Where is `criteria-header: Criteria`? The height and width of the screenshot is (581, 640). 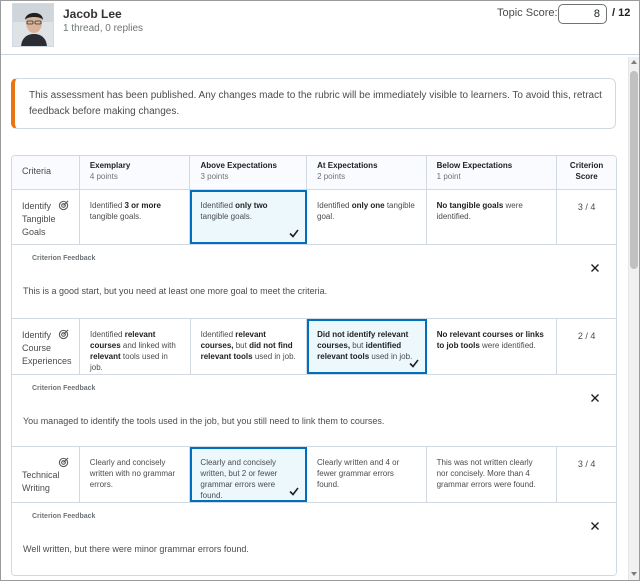
criteria-header: Criteria is located at coordinates (46, 172).